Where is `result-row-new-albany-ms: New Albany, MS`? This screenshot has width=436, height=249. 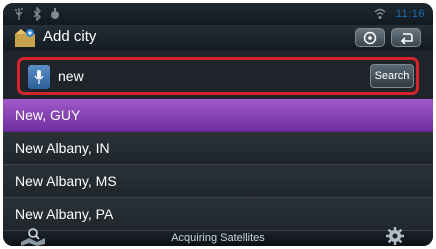 result-row-new-albany-ms: New Albany, MS is located at coordinates (218, 181).